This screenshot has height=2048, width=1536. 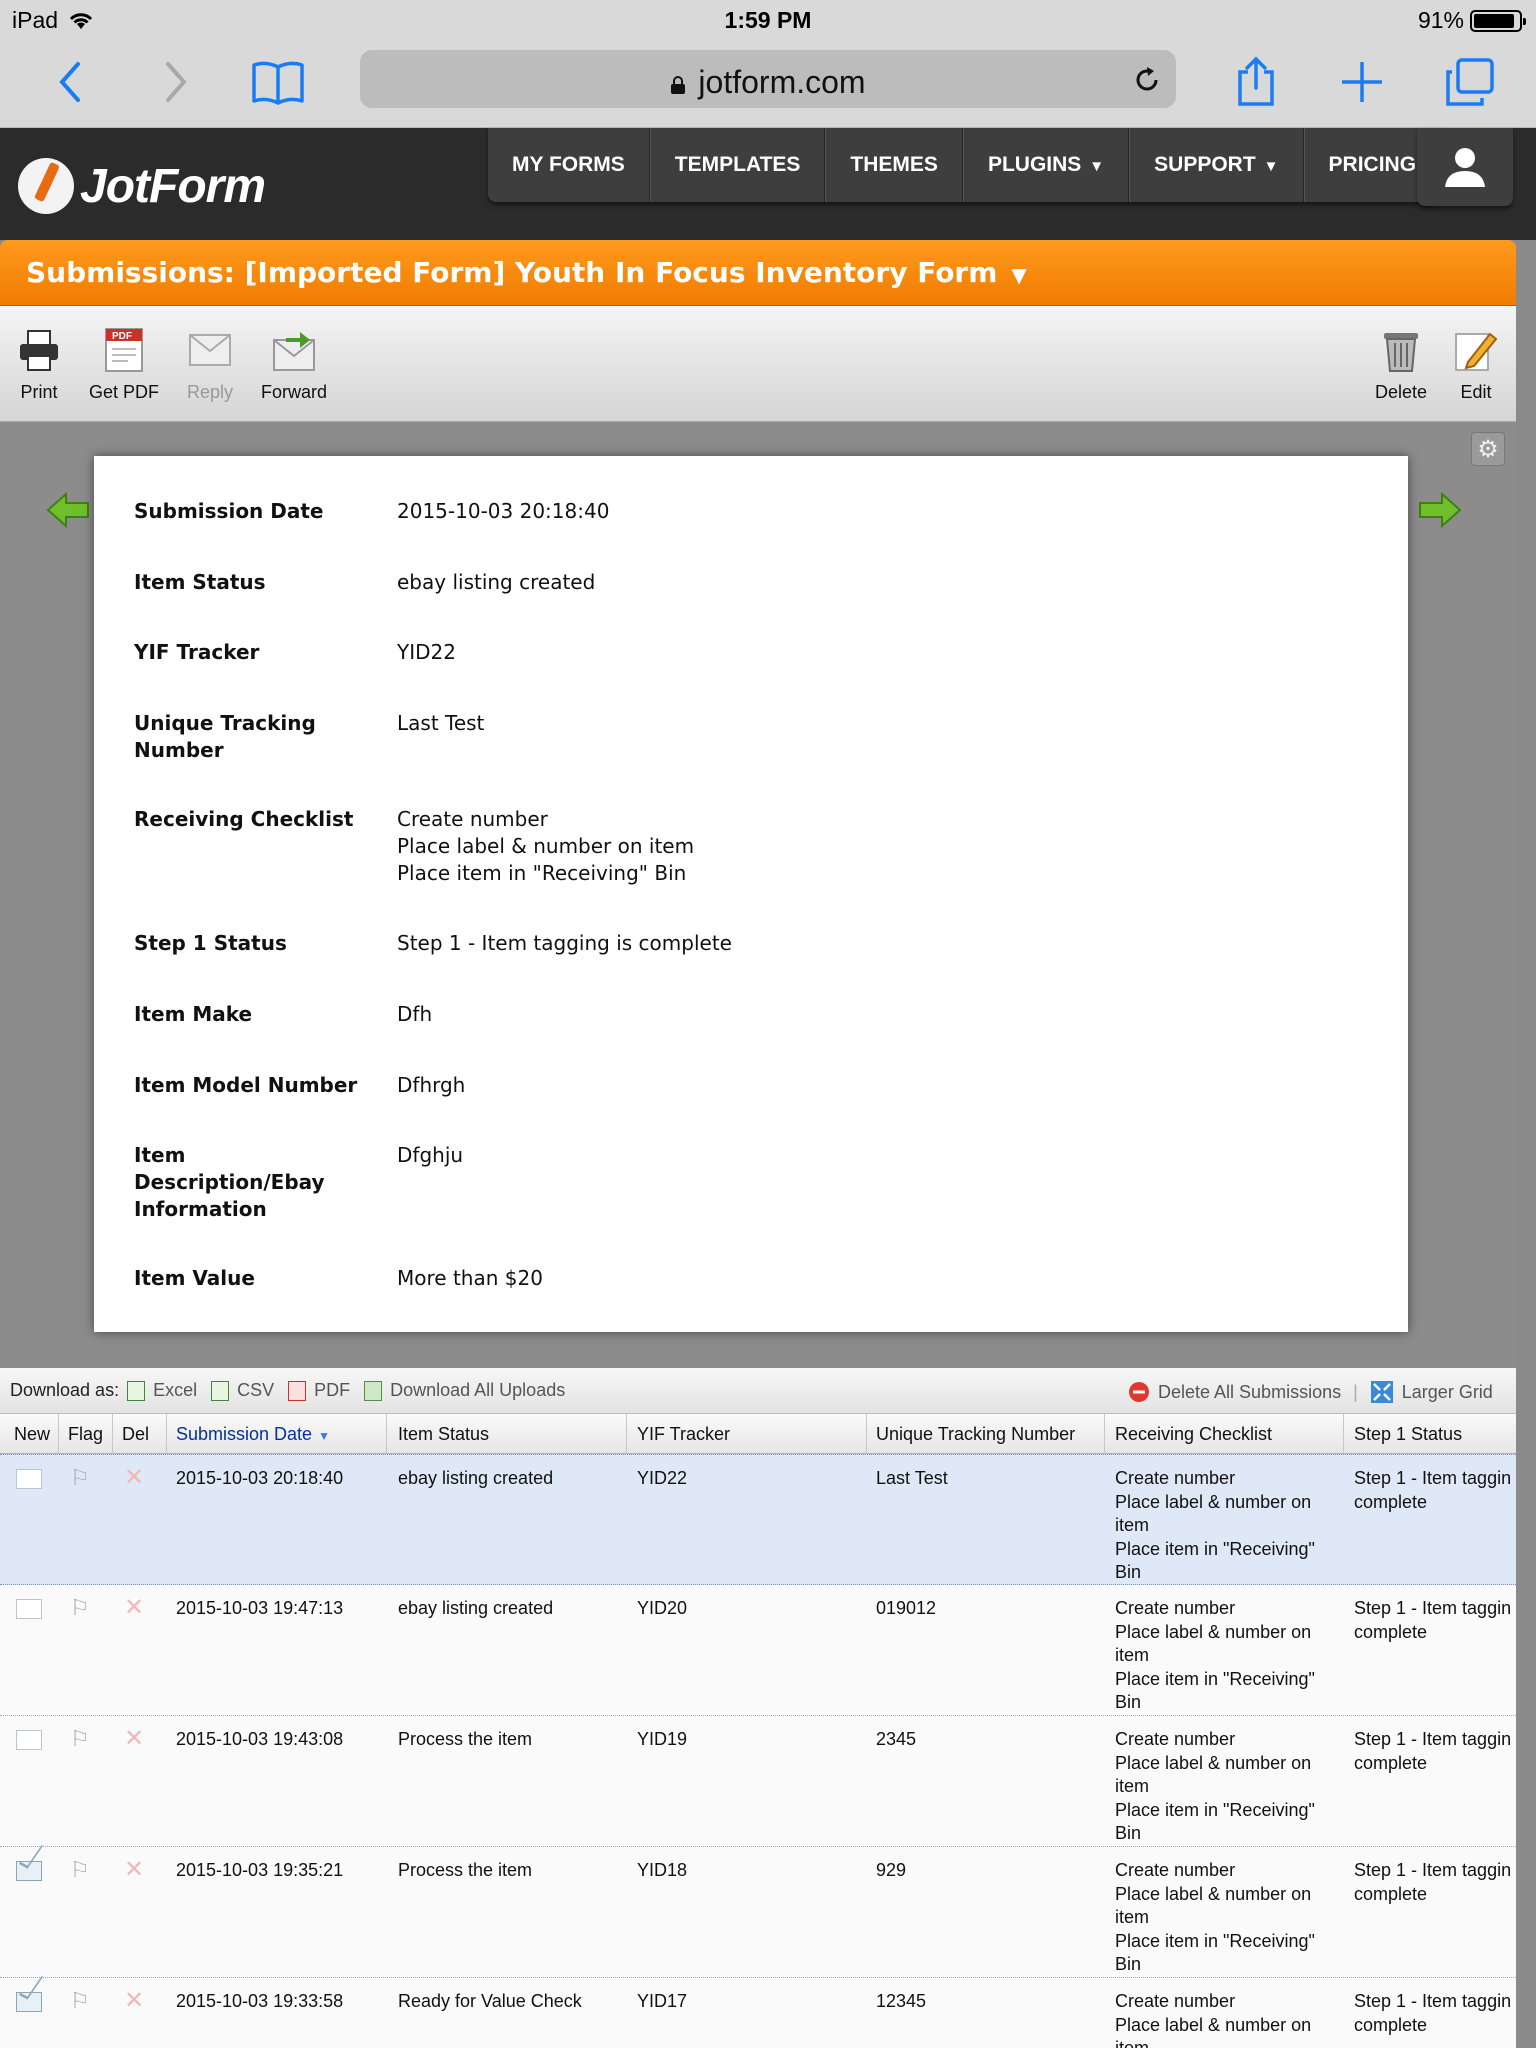 What do you see at coordinates (1256, 82) in the screenshot?
I see `share-icon` at bounding box center [1256, 82].